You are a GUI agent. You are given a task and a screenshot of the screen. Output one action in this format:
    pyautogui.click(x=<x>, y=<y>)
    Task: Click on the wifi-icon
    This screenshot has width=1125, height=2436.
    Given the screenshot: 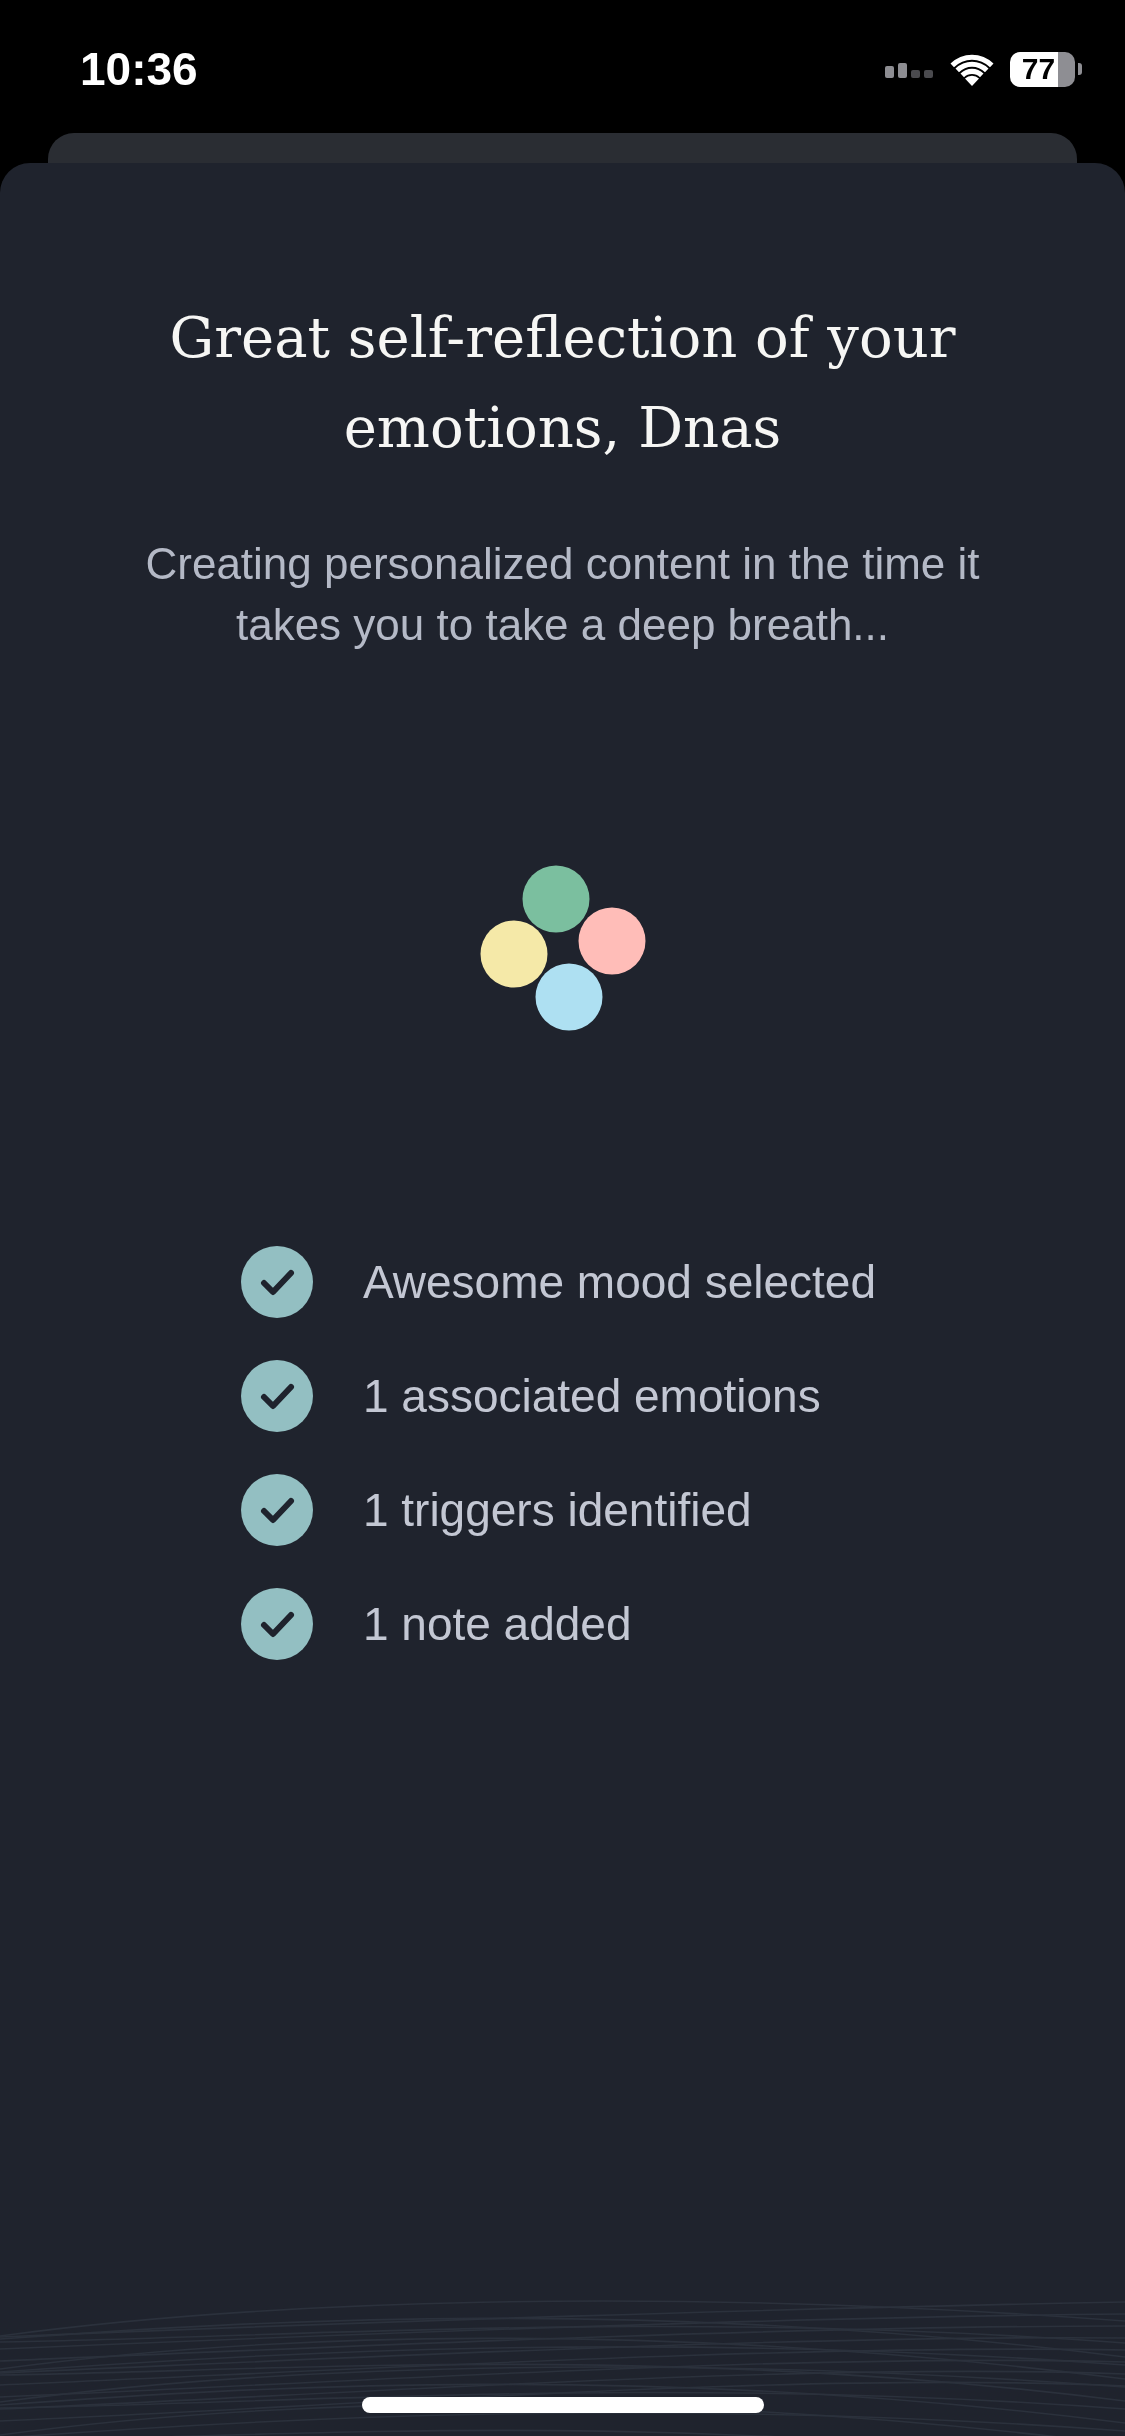 What is the action you would take?
    pyautogui.click(x=972, y=69)
    